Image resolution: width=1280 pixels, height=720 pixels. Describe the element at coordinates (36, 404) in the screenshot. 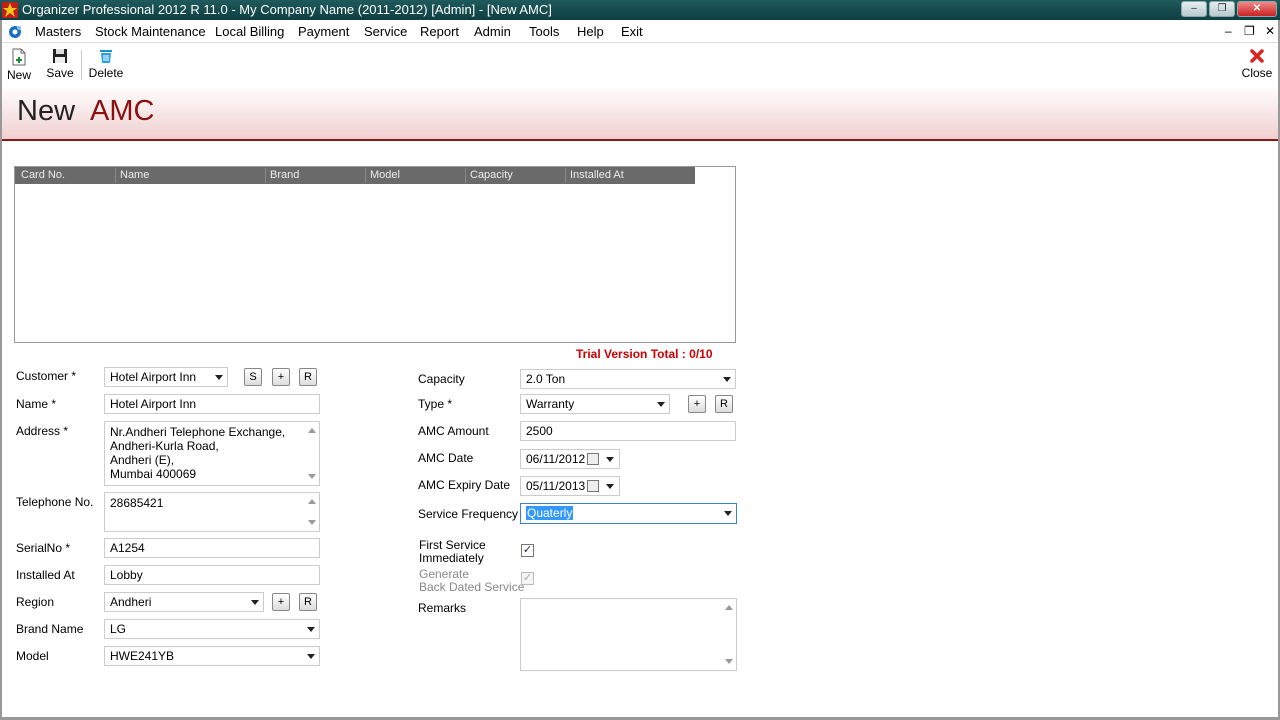

I see `name-label: Name *` at that location.